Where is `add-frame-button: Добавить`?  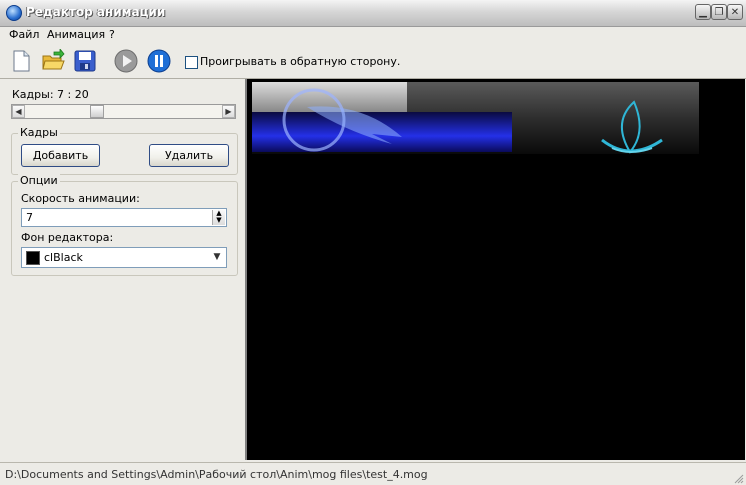 add-frame-button: Добавить is located at coordinates (60, 155).